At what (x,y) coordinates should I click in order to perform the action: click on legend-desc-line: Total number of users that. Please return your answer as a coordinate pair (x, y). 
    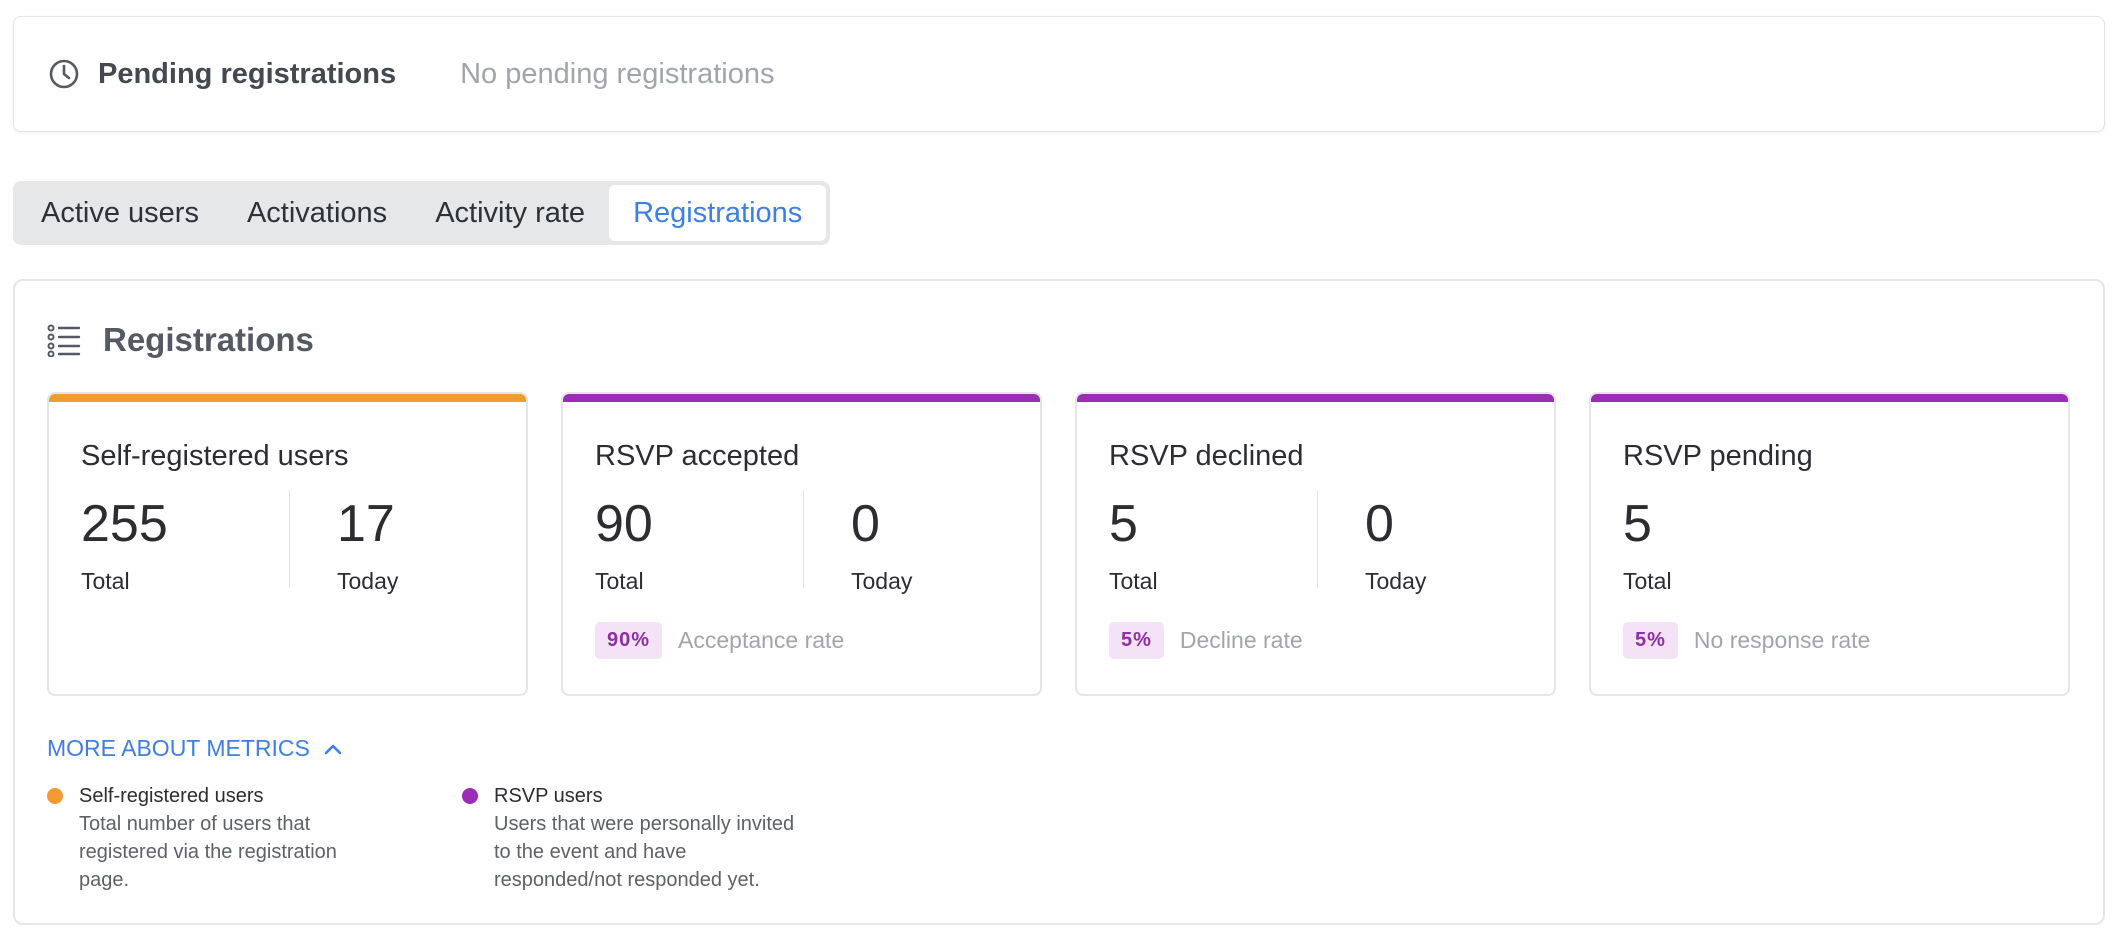
    Looking at the image, I should click on (195, 824).